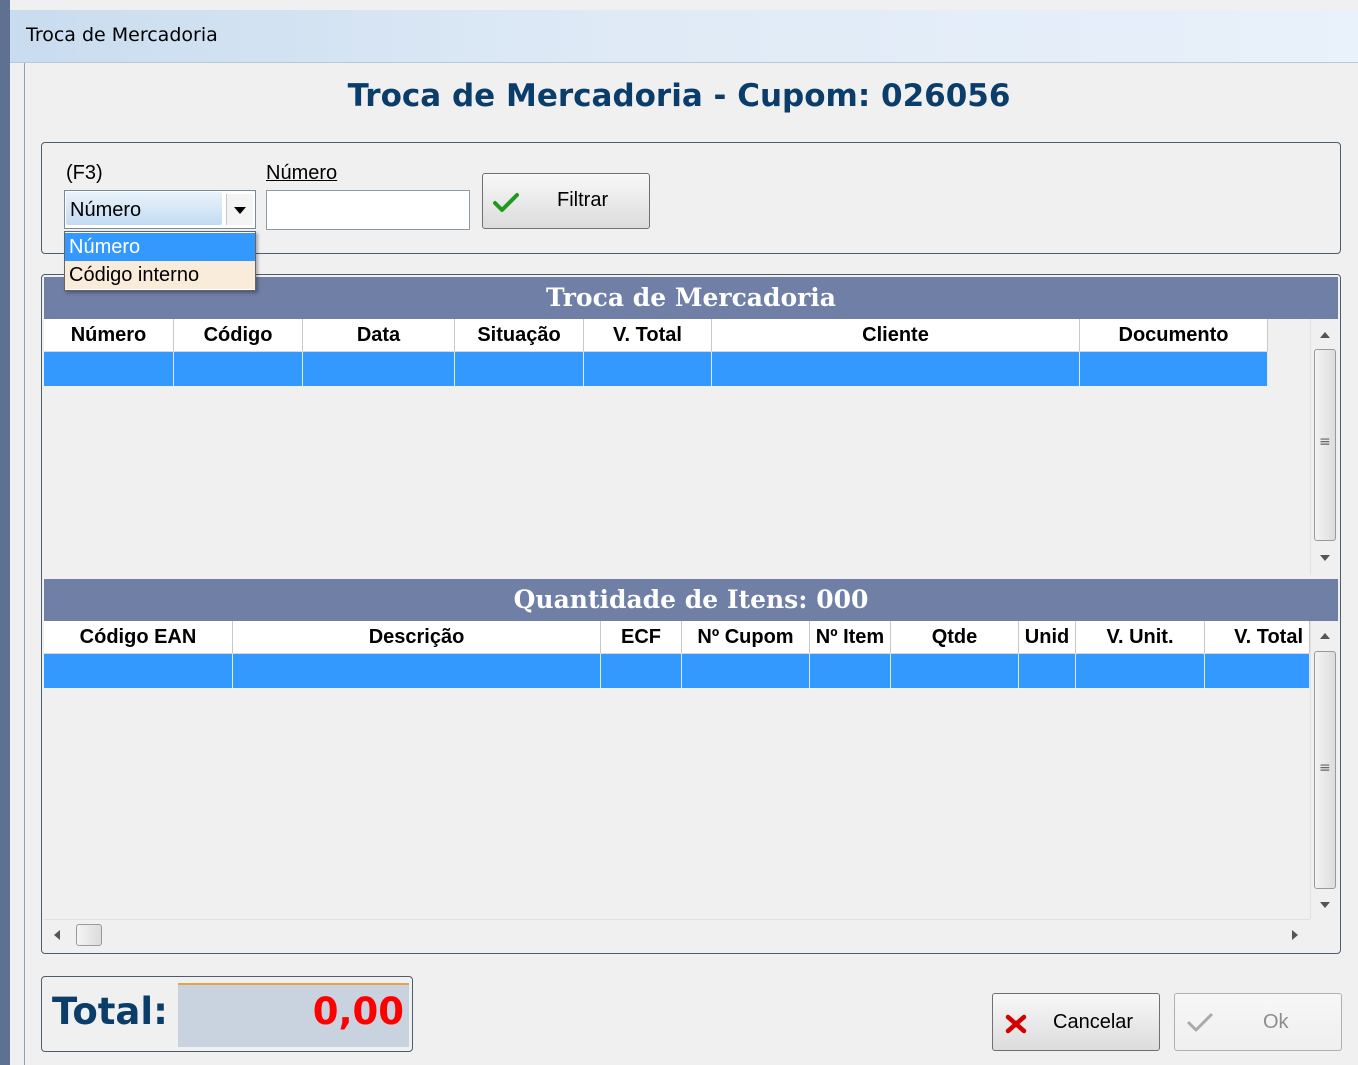 This screenshot has height=1065, width=1358. Describe the element at coordinates (648, 369) in the screenshot. I see `grid1-cell-vtotal` at that location.